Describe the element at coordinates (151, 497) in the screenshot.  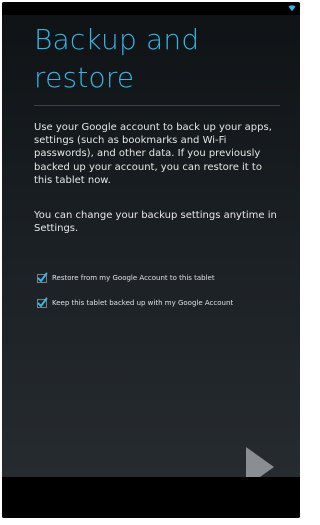
I see `navigation-bar` at that location.